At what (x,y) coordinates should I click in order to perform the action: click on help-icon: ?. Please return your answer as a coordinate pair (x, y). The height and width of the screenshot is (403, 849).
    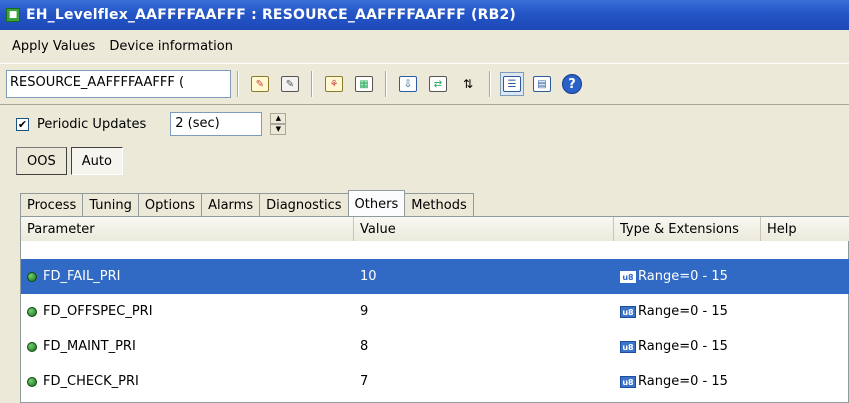
    Looking at the image, I should click on (572, 84).